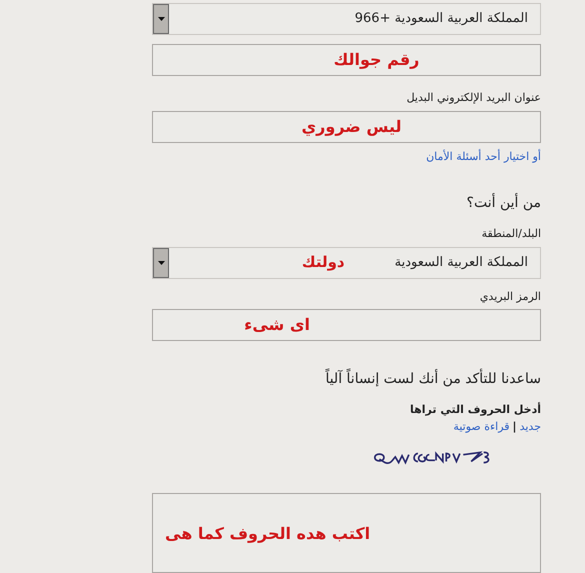  What do you see at coordinates (352, 127) in the screenshot?
I see `annotation-text: ليس ضروري` at bounding box center [352, 127].